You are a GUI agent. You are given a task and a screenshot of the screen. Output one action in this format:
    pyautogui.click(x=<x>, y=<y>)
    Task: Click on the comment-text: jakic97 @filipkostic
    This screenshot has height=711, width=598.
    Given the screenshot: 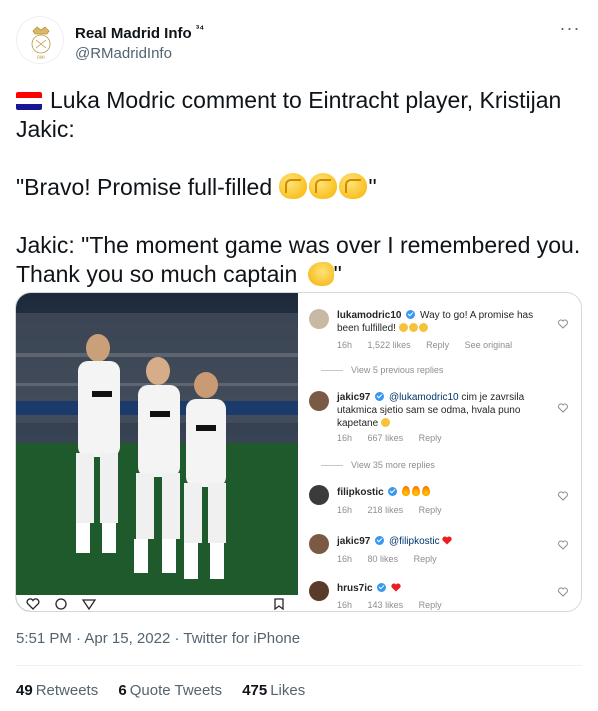 What is the action you would take?
    pyautogui.click(x=444, y=541)
    